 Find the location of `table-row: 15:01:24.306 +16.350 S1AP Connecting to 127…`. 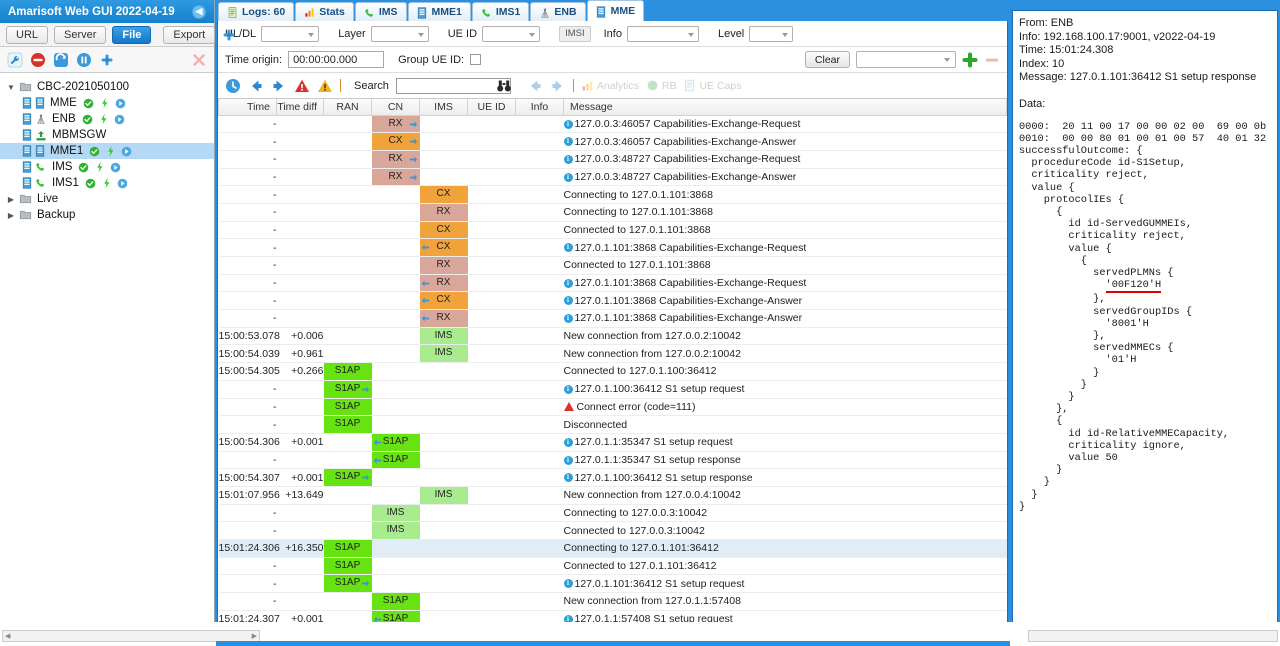

table-row: 15:01:24.306 +16.350 S1AP Connecting to 127… is located at coordinates (612, 548).